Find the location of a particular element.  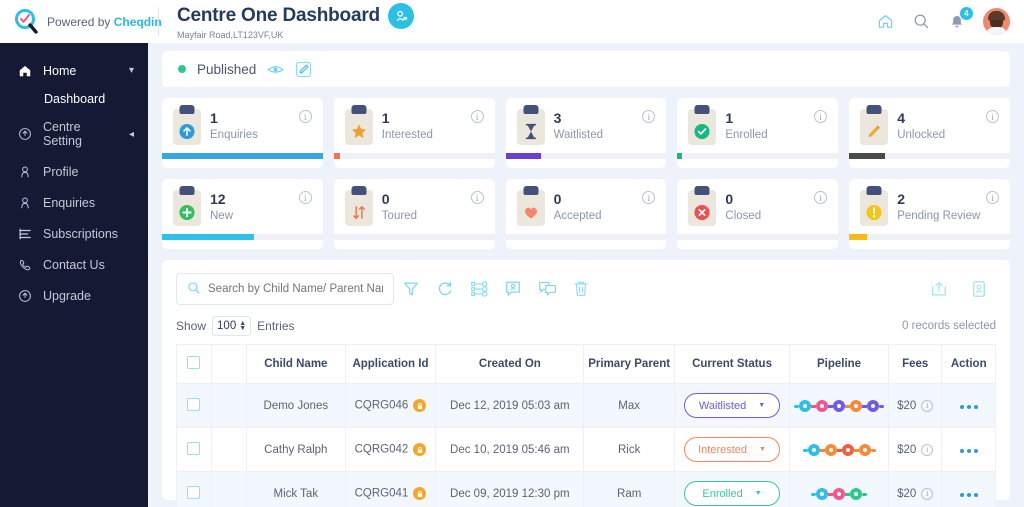

sidebar-item-profile: Profile is located at coordinates (74, 171).